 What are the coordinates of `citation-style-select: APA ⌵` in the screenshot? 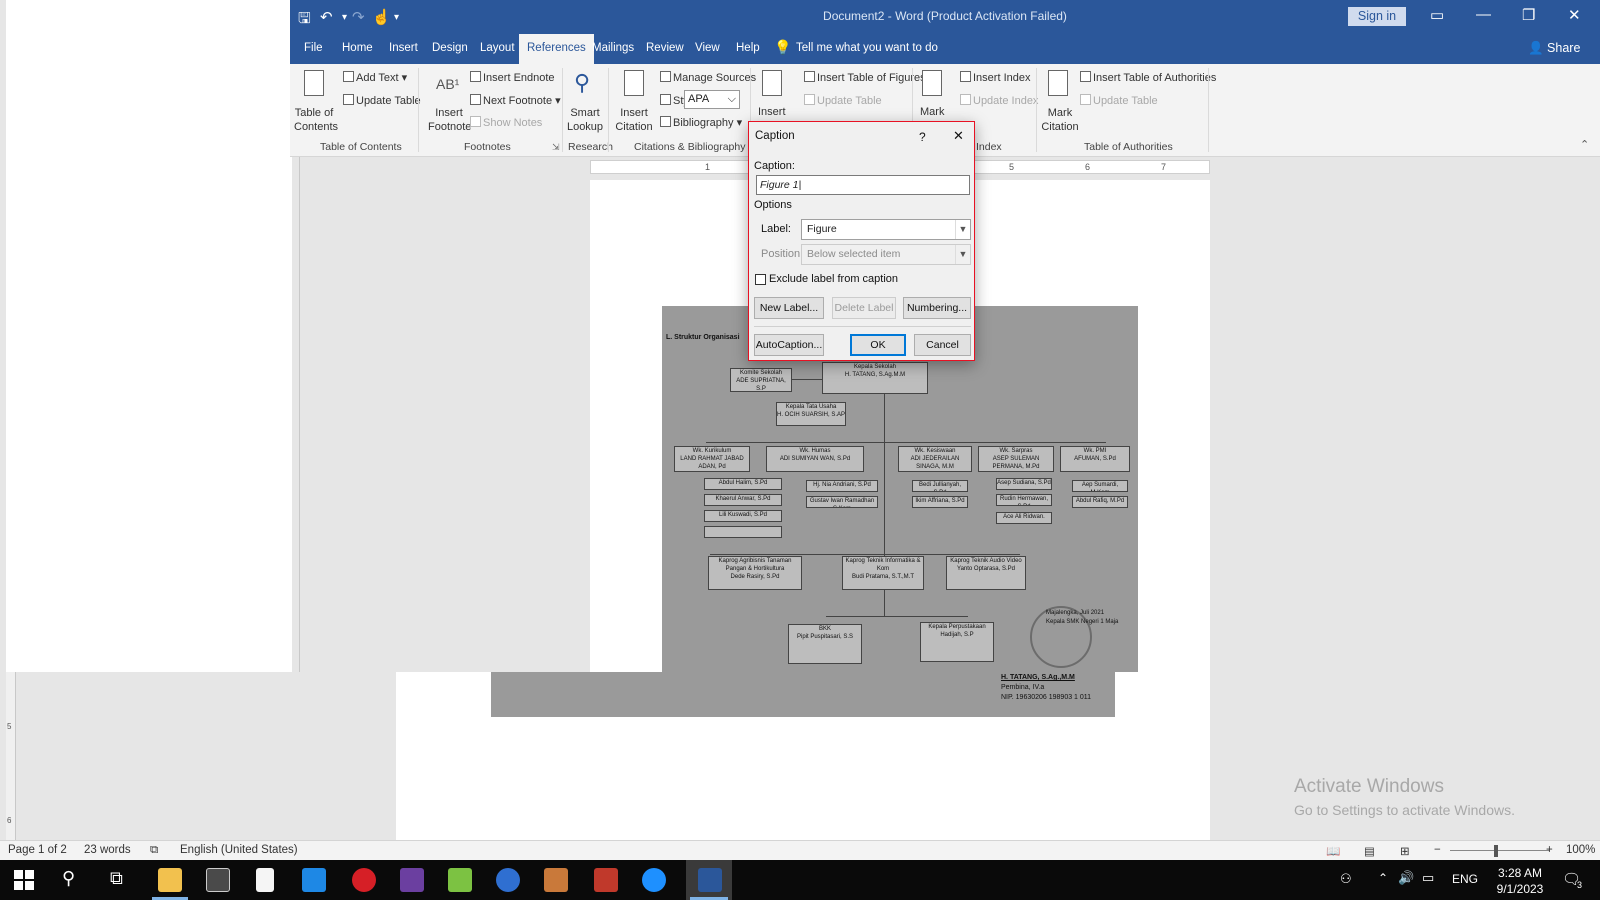 It's located at (712, 99).